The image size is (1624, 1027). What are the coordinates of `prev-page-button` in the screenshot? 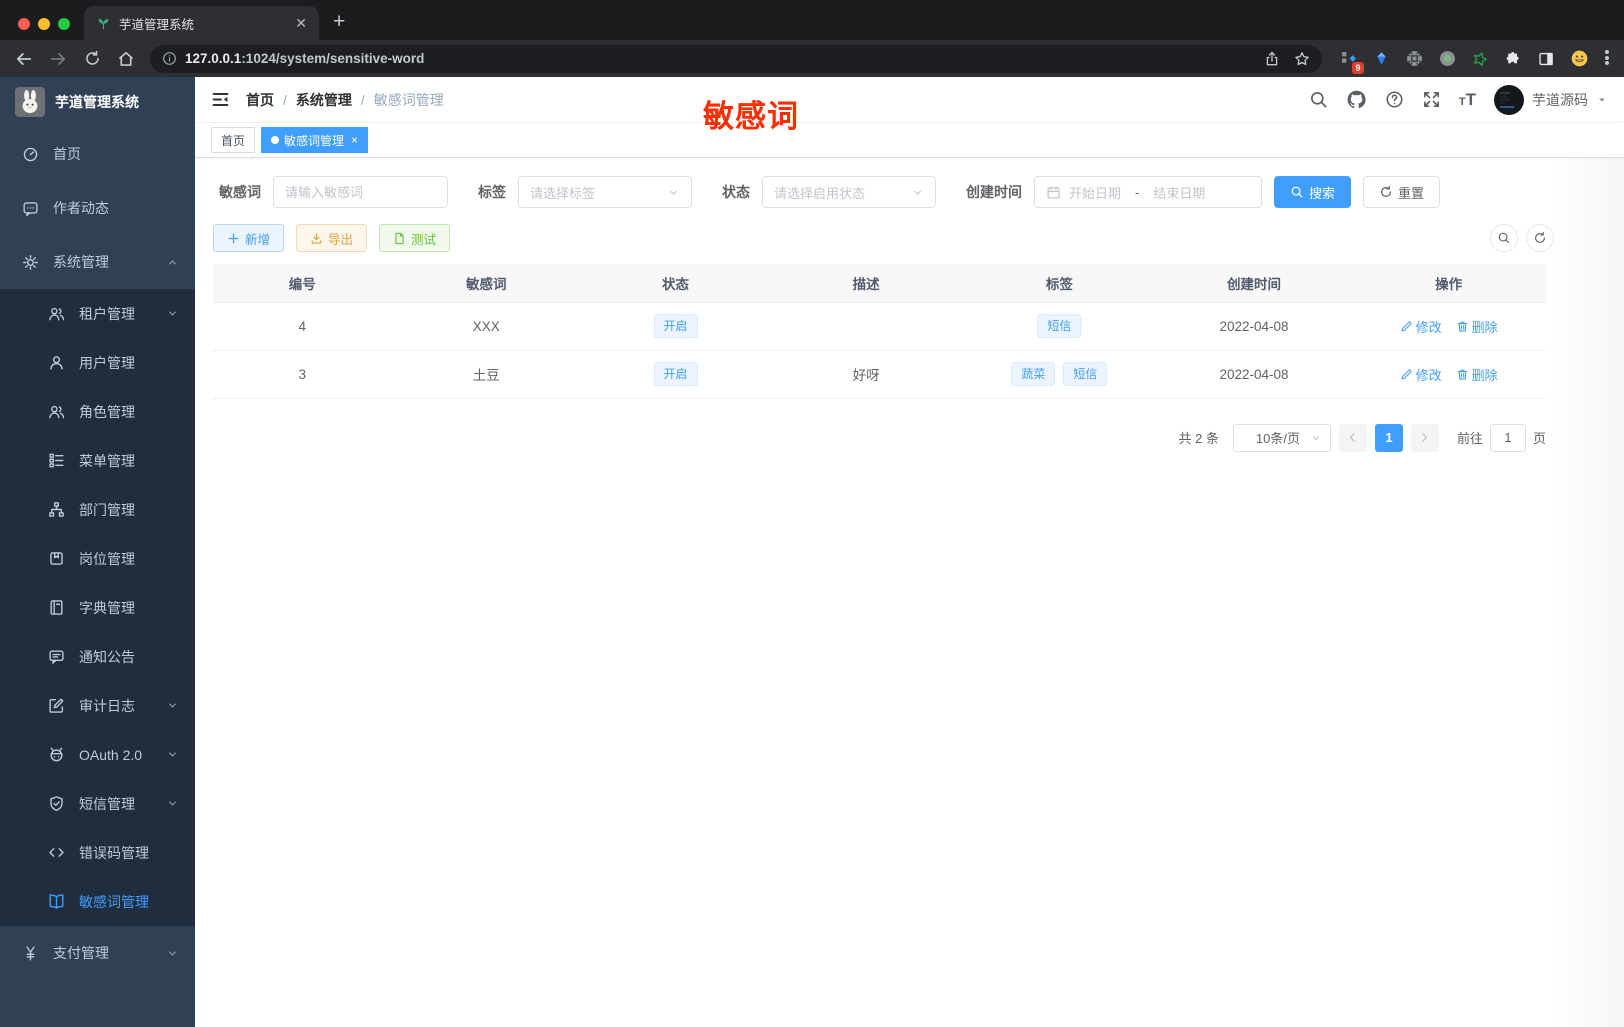 It's located at (1352, 437).